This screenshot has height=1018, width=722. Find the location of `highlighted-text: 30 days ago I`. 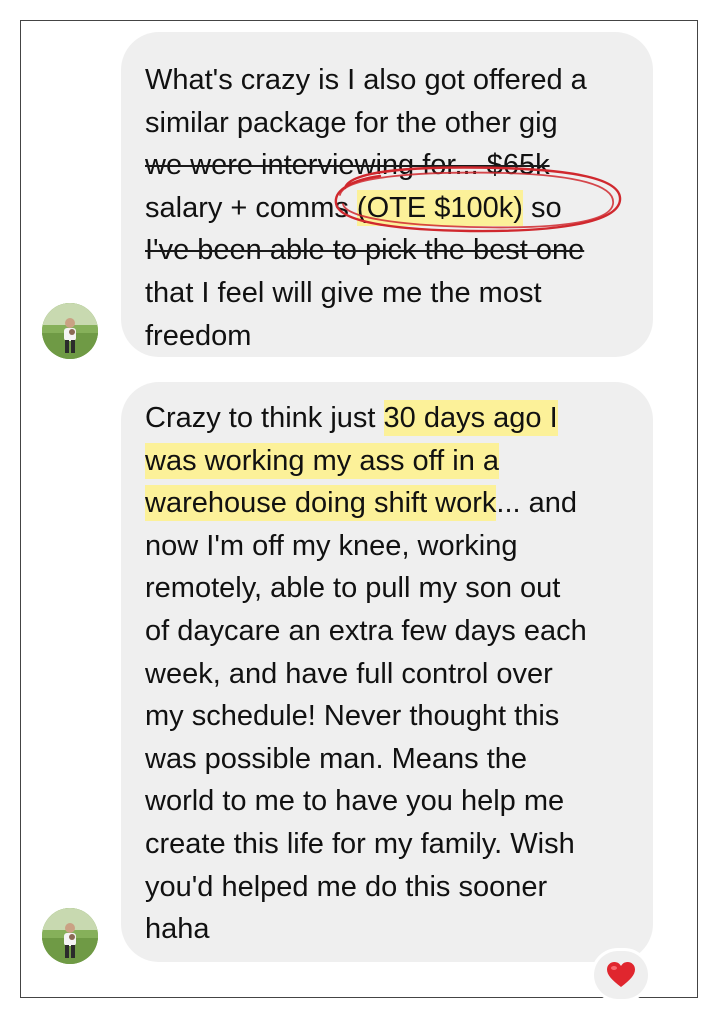

highlighted-text: 30 days ago I is located at coordinates (470, 418).